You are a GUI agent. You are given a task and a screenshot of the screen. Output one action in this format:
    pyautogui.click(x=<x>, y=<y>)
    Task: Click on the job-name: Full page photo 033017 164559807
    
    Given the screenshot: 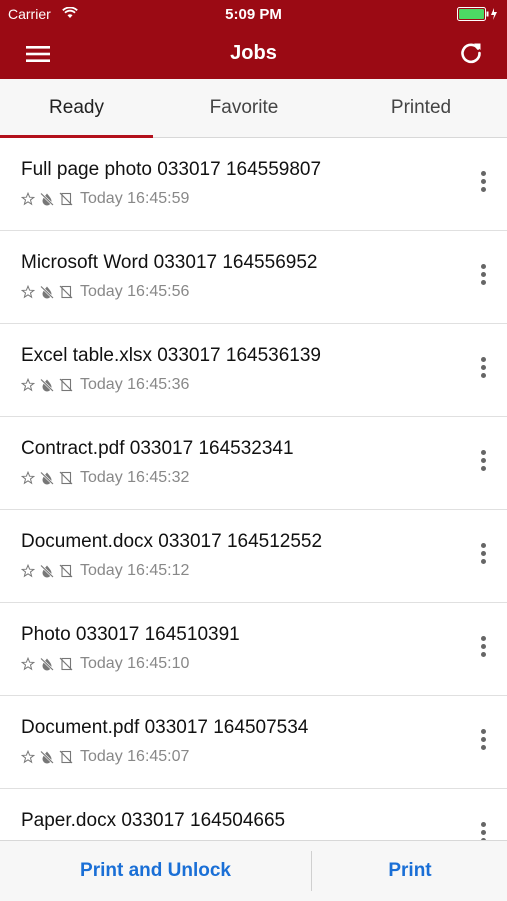 What is the action you would take?
    pyautogui.click(x=171, y=169)
    